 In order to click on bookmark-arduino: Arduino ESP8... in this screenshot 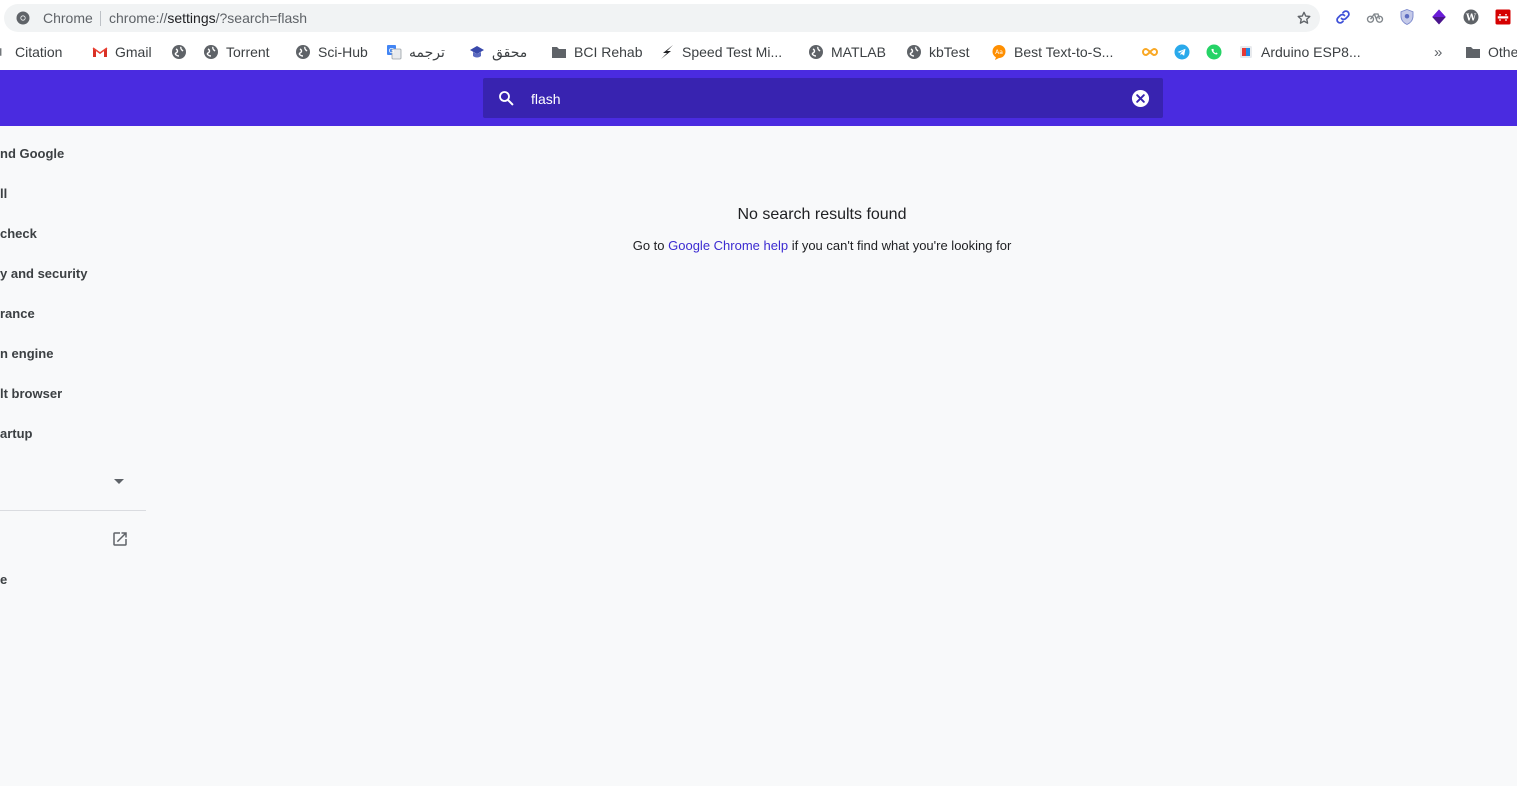, I will do `click(1299, 52)`.